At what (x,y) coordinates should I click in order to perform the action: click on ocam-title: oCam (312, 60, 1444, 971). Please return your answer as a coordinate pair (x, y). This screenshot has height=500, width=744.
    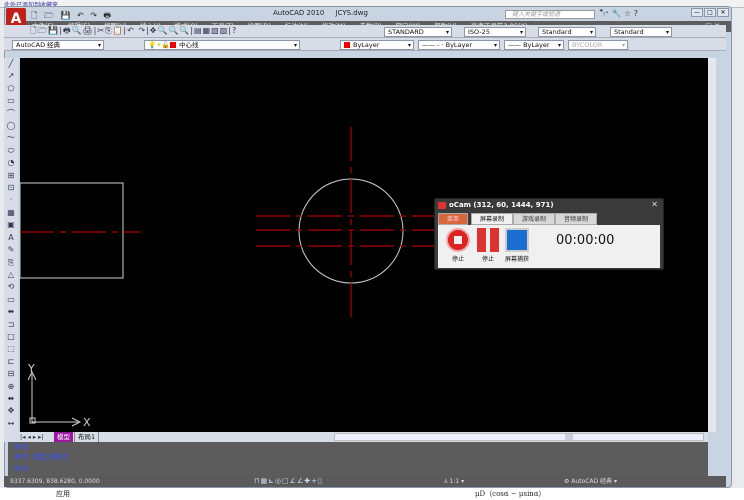
    Looking at the image, I should click on (501, 205).